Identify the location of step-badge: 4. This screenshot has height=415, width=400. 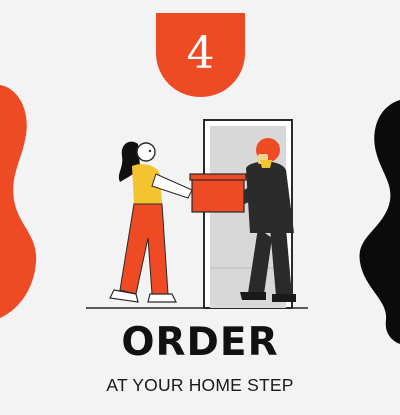
(200, 55).